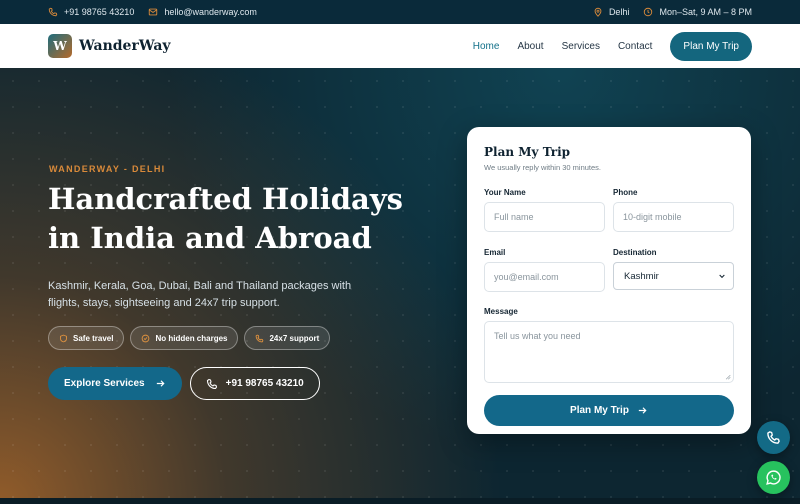  Describe the element at coordinates (544, 277) in the screenshot. I see `email-input: you@email.com` at that location.